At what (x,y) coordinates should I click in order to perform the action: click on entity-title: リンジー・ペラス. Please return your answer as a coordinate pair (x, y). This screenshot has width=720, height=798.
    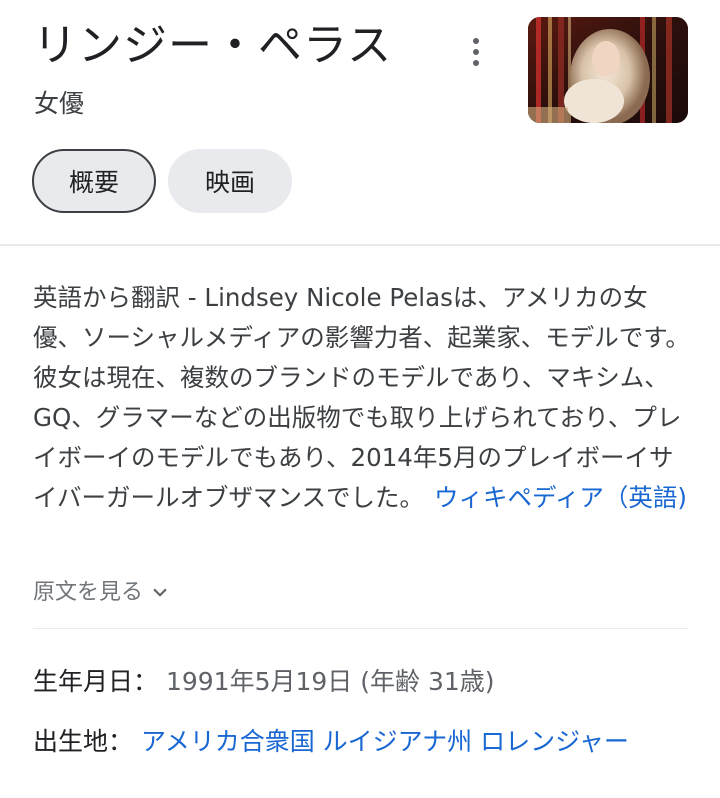
    Looking at the image, I should click on (213, 45).